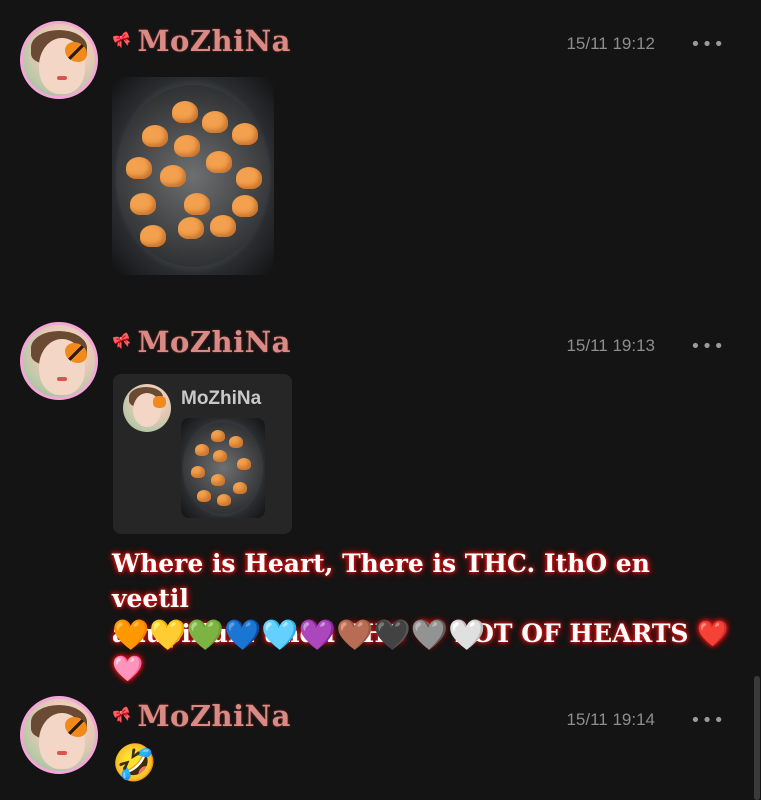  I want to click on message-image, so click(193, 176).